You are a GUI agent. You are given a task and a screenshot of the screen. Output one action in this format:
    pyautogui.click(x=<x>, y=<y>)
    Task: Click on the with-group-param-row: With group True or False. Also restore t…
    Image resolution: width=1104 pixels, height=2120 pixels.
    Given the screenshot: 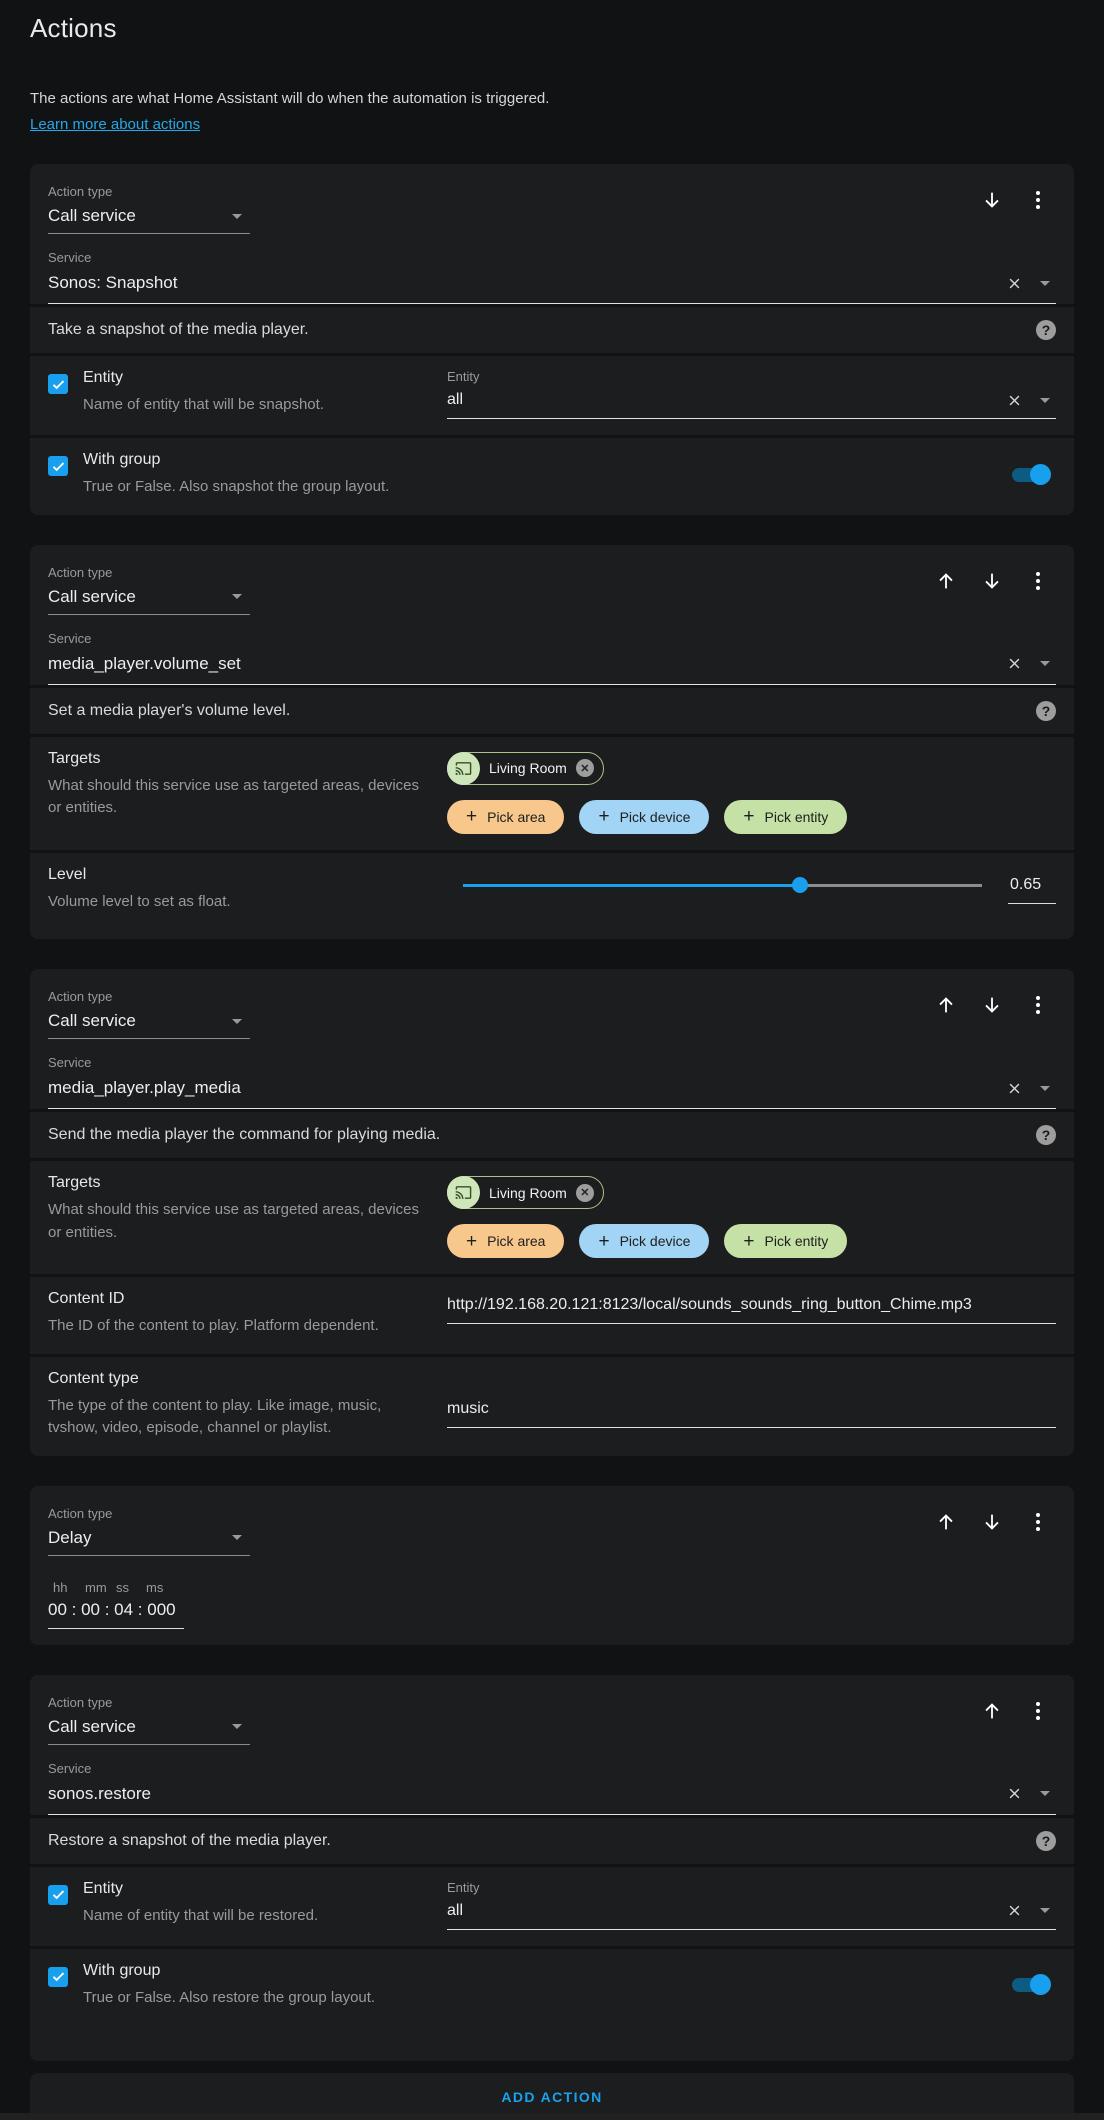 What is the action you would take?
    pyautogui.click(x=552, y=2004)
    